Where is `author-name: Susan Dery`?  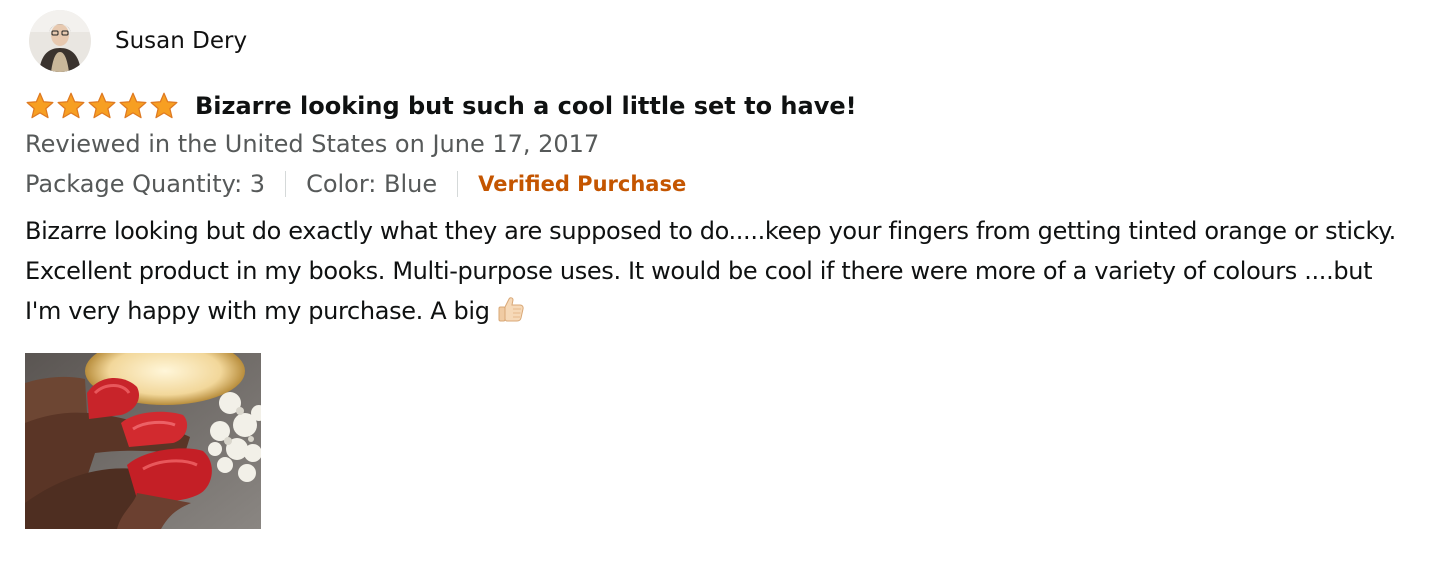
author-name: Susan Dery is located at coordinates (181, 41).